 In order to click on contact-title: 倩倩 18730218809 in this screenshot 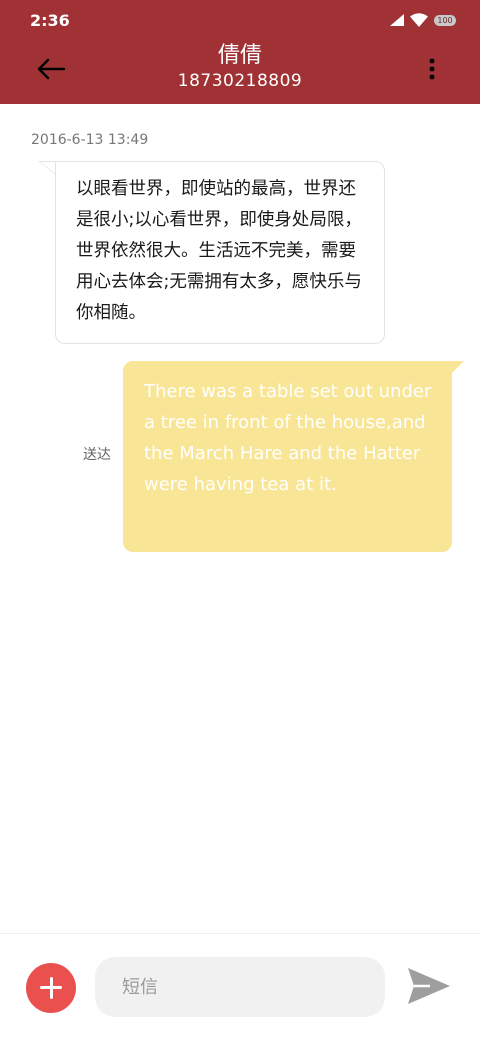, I will do `click(240, 67)`.